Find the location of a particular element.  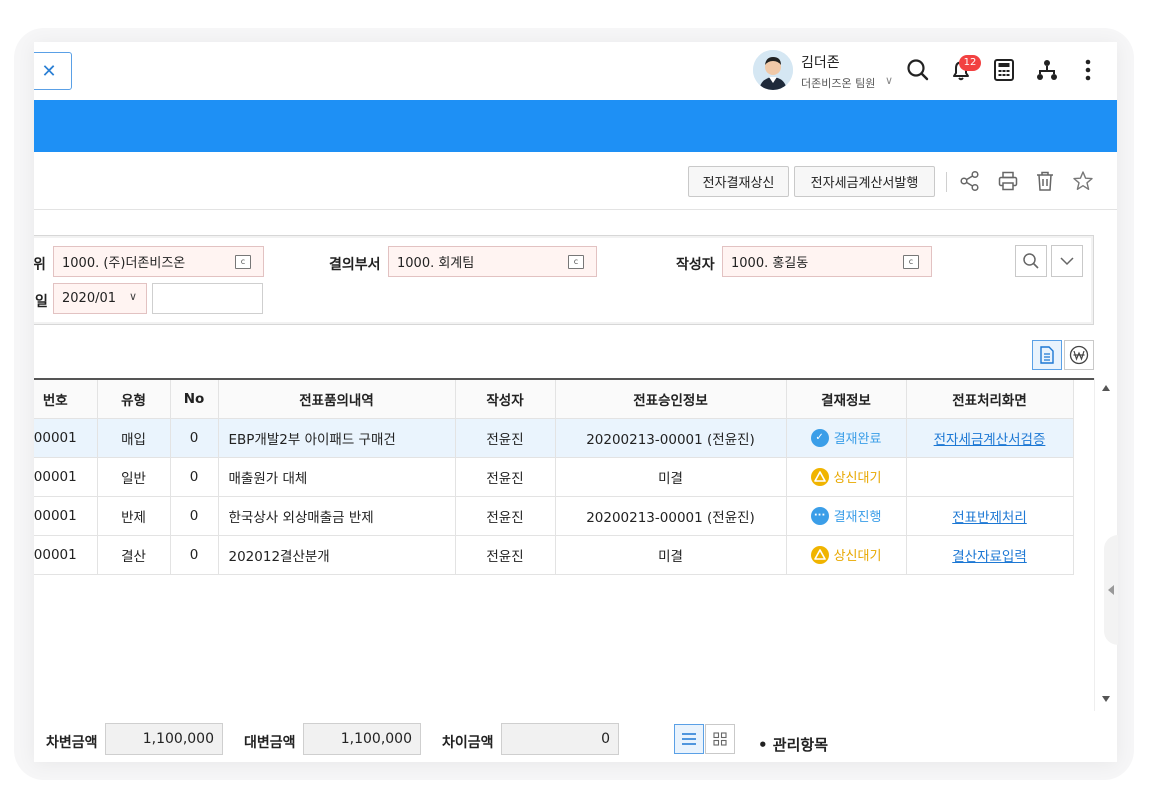

dept-label: 결의부서 is located at coordinates (355, 265).